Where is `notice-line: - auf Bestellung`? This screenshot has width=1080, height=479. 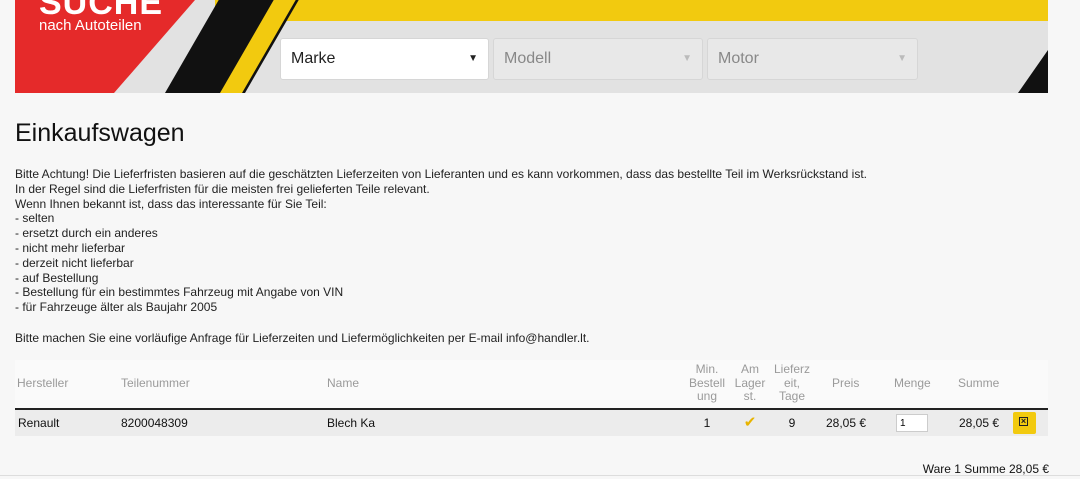 notice-line: - auf Bestellung is located at coordinates (57, 277).